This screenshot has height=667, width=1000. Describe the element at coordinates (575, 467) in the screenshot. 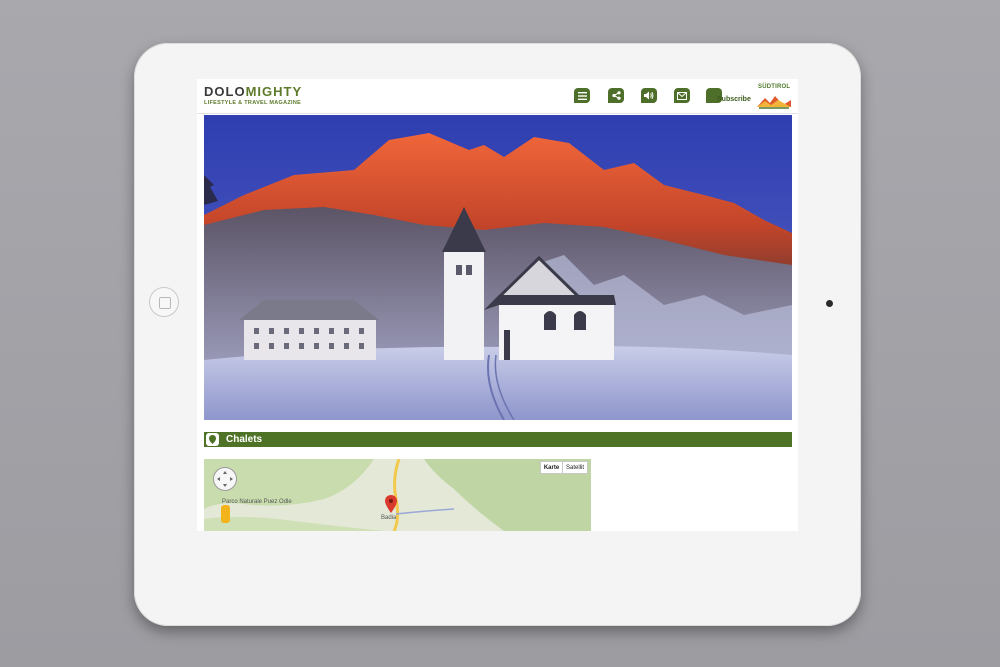

I see `map-type-satellit-button: Satellit` at that location.